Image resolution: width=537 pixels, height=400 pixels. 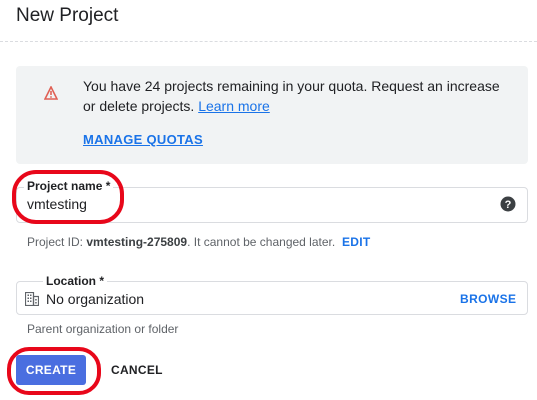 What do you see at coordinates (51, 370) in the screenshot?
I see `create-button: CREATE` at bounding box center [51, 370].